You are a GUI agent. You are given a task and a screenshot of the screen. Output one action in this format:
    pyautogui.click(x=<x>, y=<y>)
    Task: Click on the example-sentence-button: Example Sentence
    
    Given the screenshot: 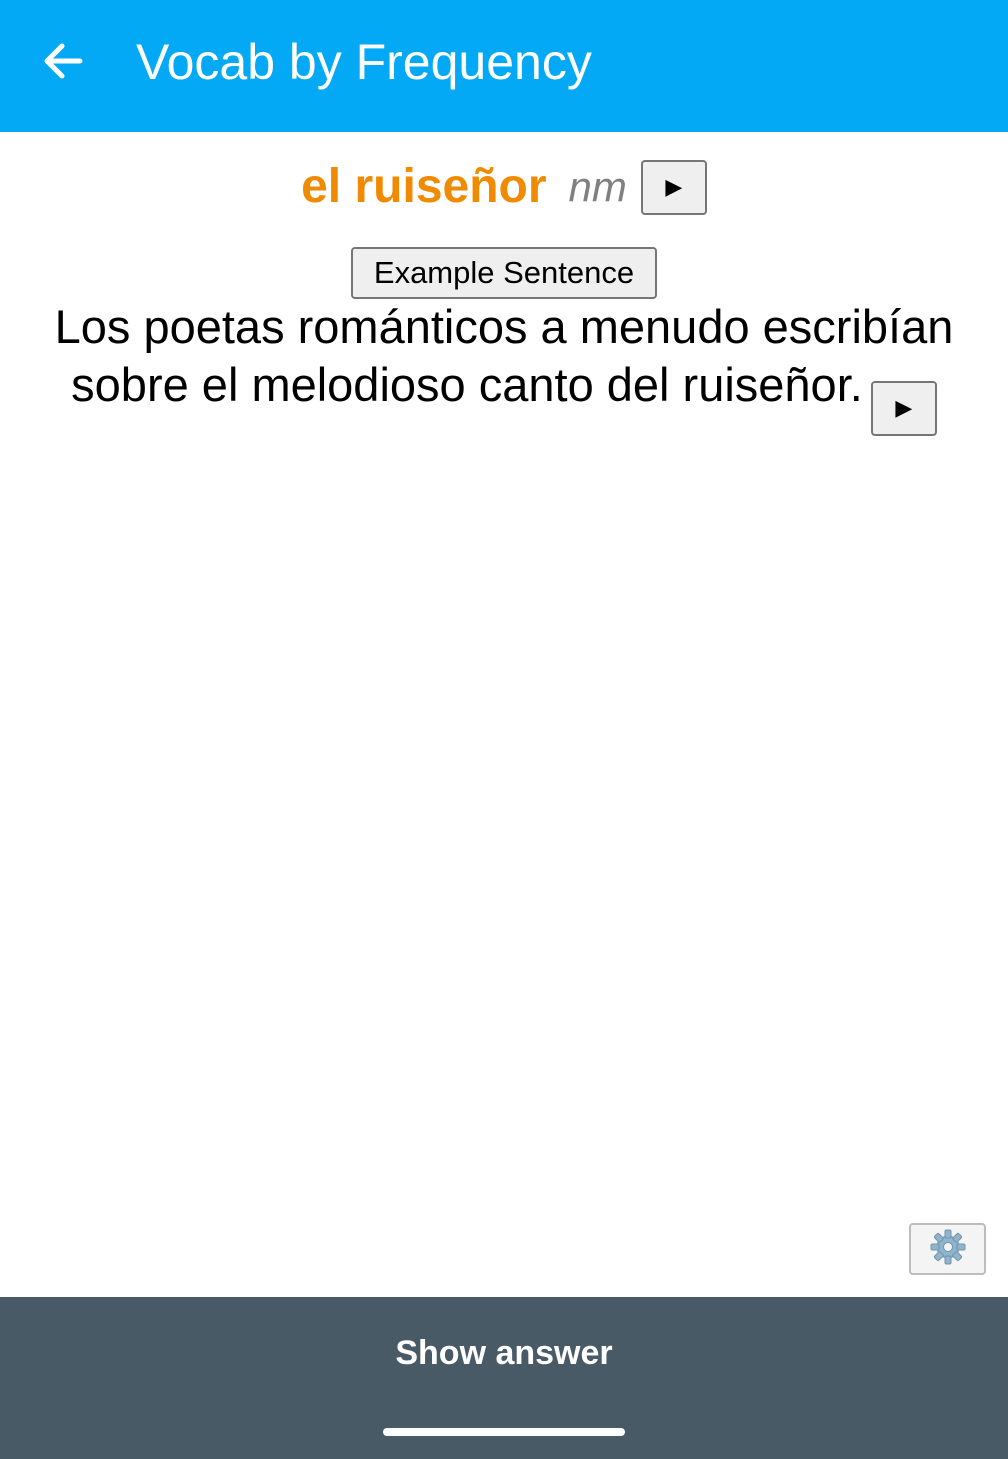 What is the action you would take?
    pyautogui.click(x=504, y=273)
    